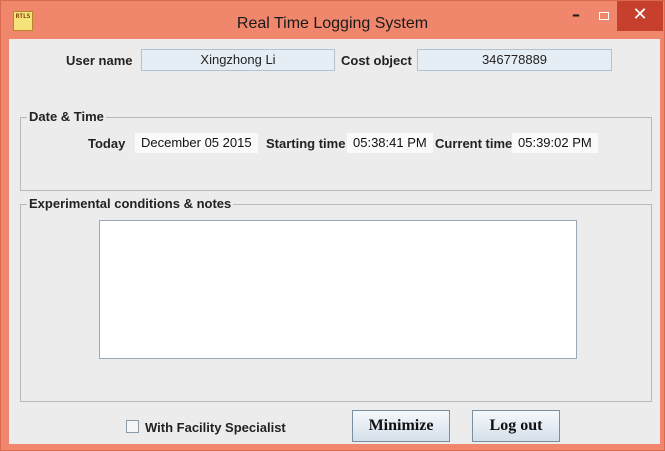 The image size is (665, 451). What do you see at coordinates (132, 426) in the screenshot?
I see `facility-specialist-checkbox` at bounding box center [132, 426].